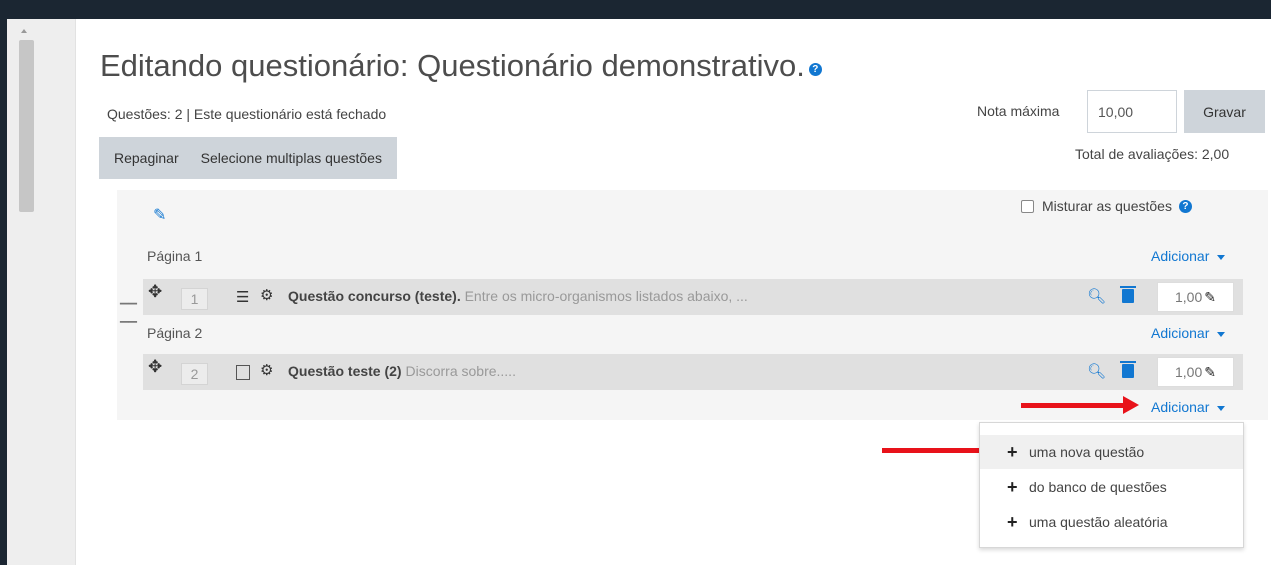 The width and height of the screenshot is (1271, 565). I want to click on window-left-border, so click(3, 282).